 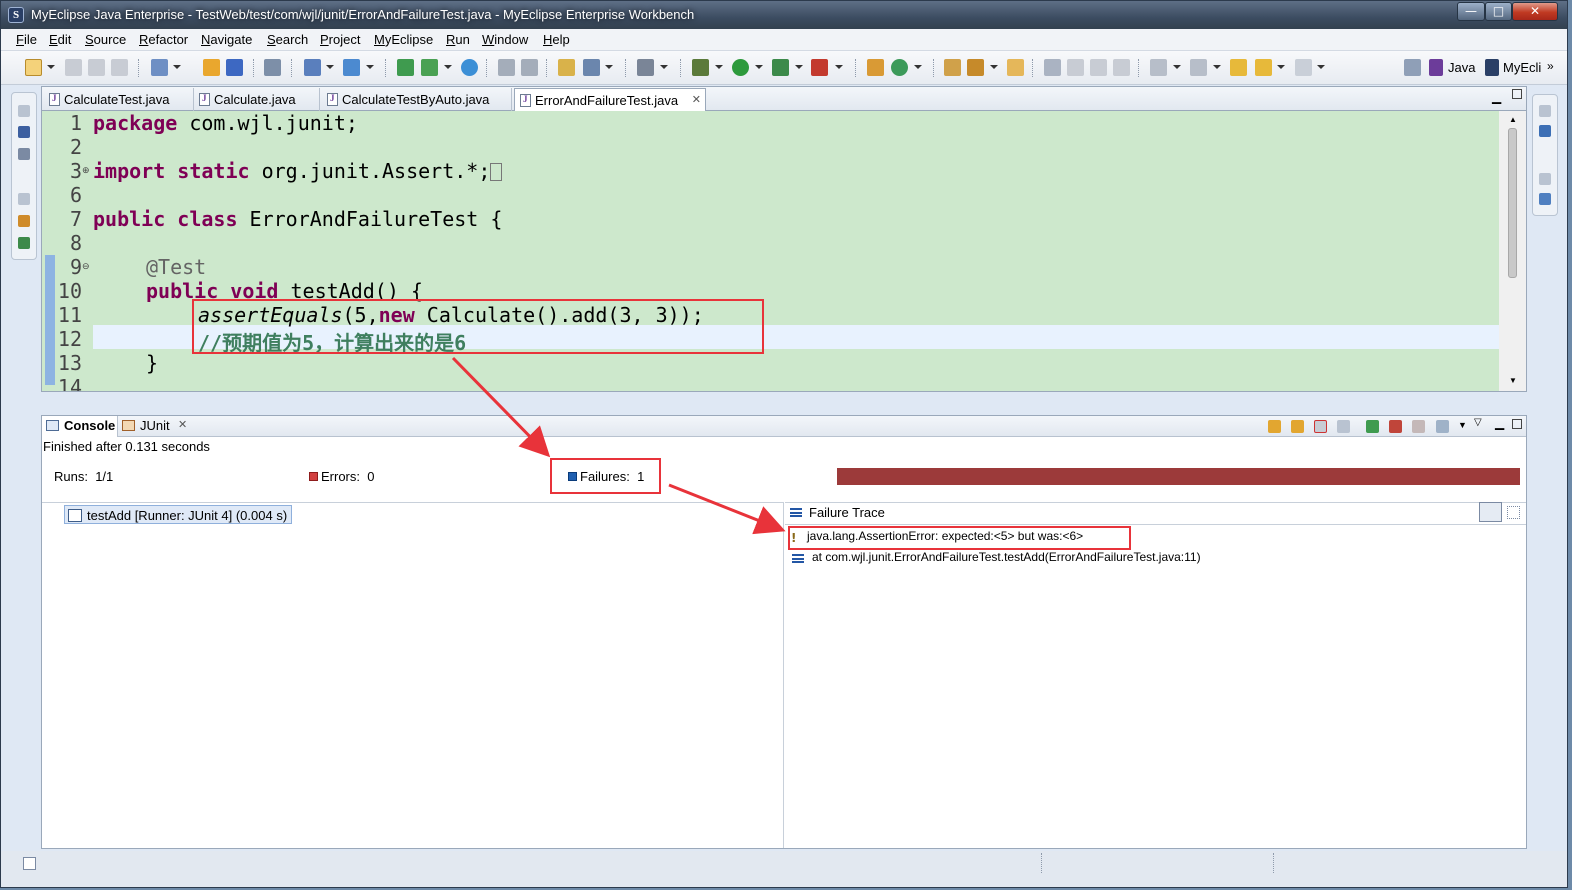 What do you see at coordinates (1121, 67) in the screenshot?
I see `show-whitespace-icon` at bounding box center [1121, 67].